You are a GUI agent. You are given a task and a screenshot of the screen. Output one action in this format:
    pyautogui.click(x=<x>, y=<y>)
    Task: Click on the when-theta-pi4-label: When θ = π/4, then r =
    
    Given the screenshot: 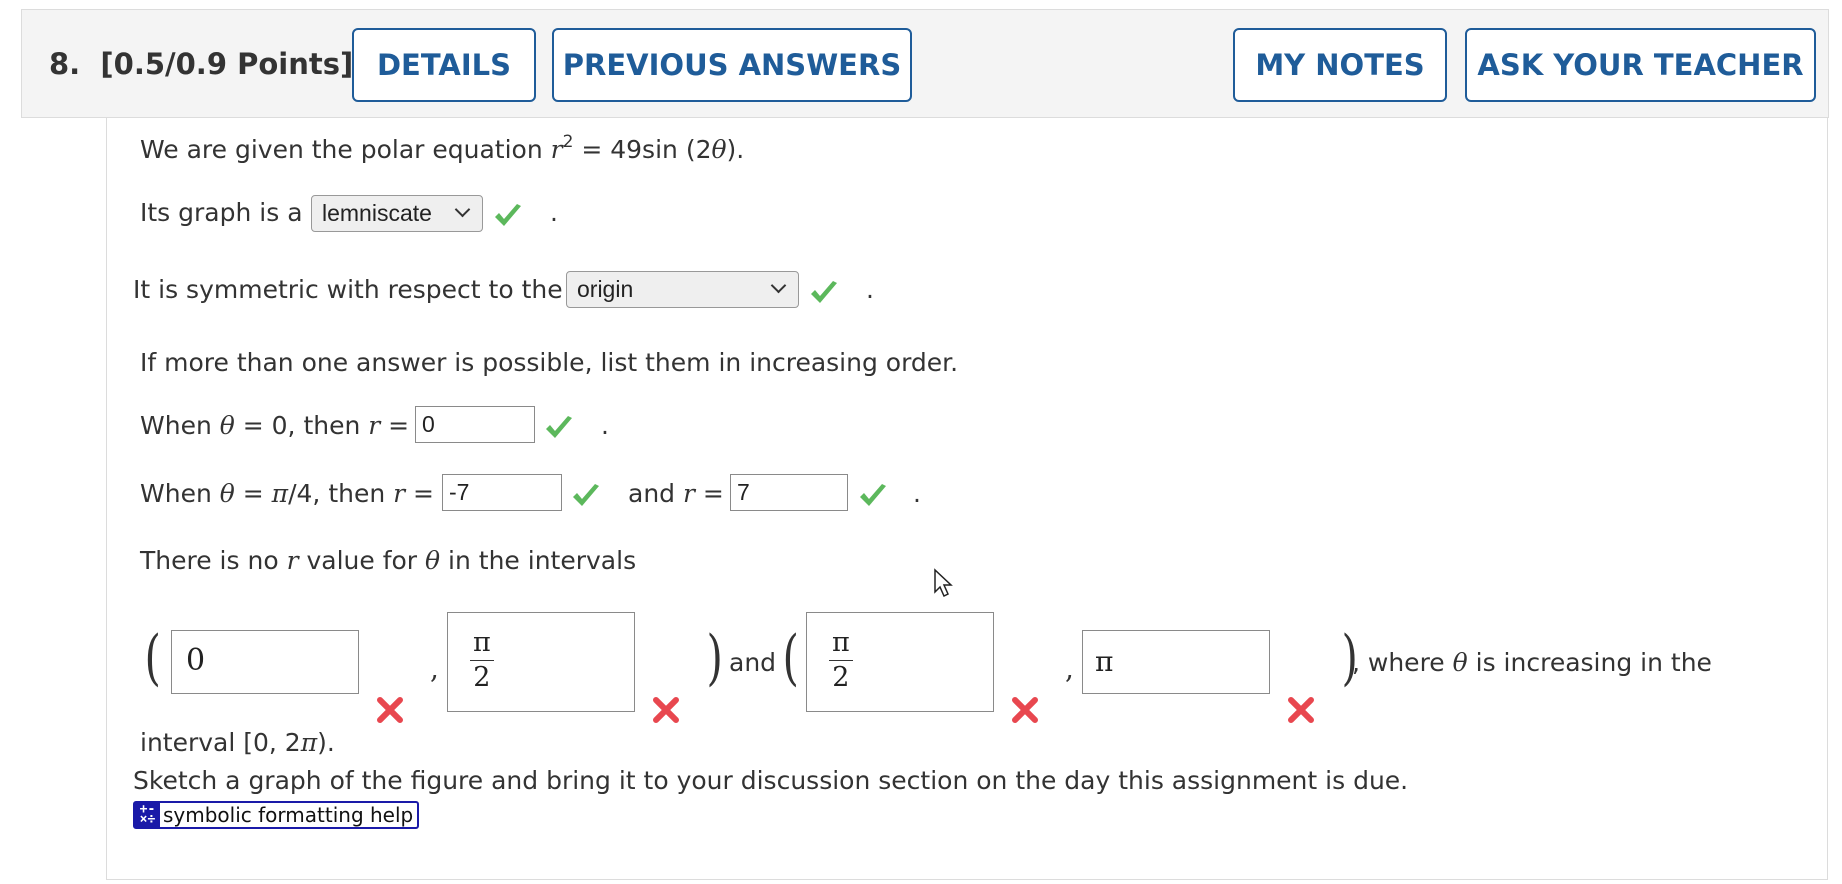 What is the action you would take?
    pyautogui.click(x=287, y=493)
    